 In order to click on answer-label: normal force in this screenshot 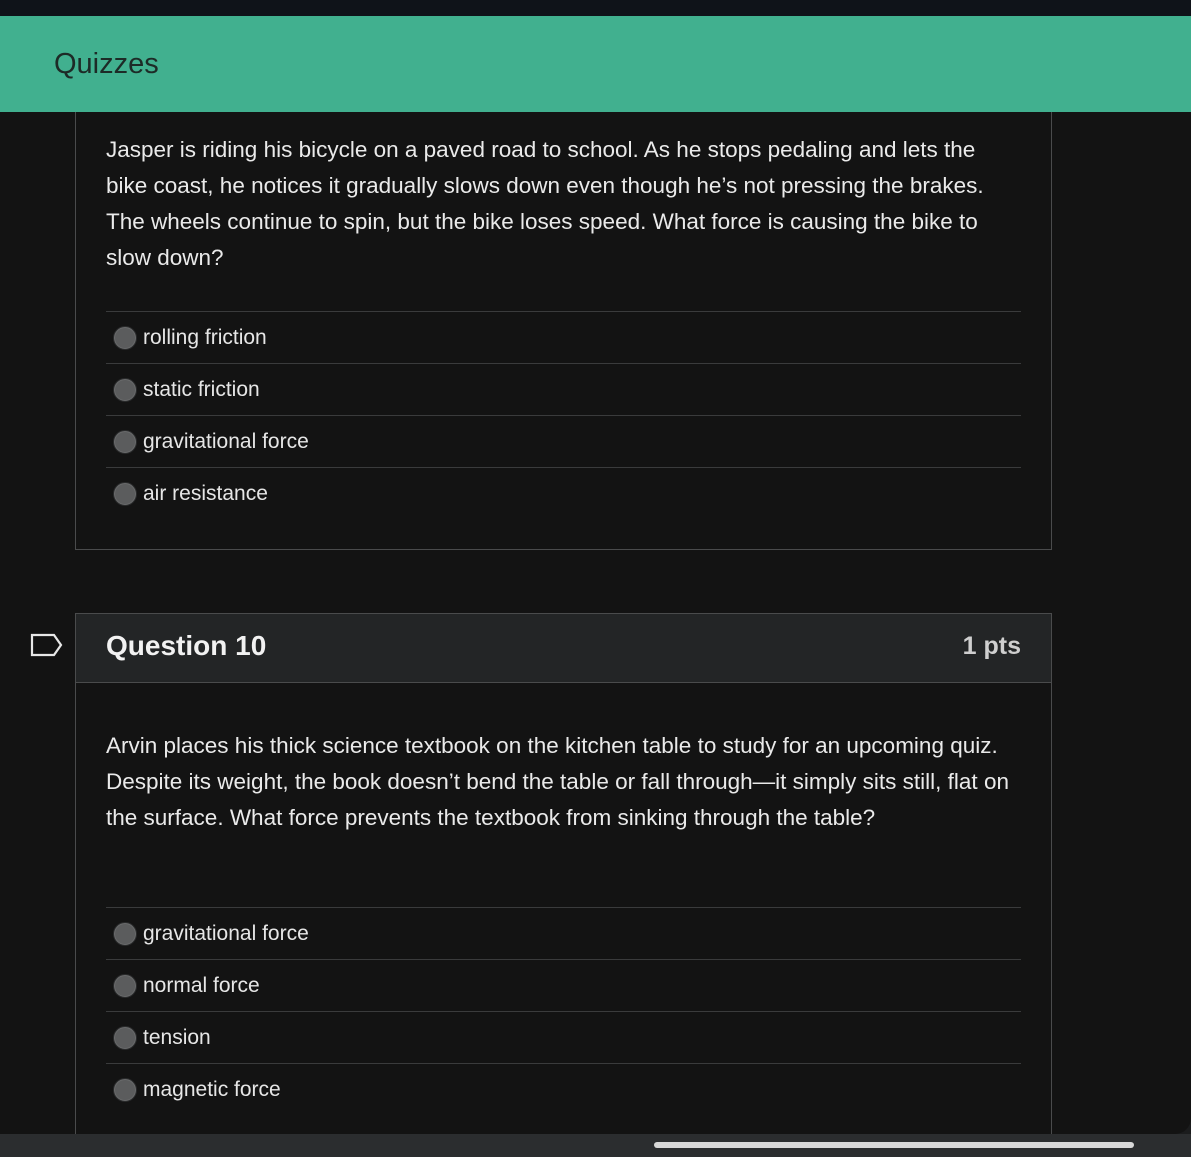, I will do `click(201, 985)`.